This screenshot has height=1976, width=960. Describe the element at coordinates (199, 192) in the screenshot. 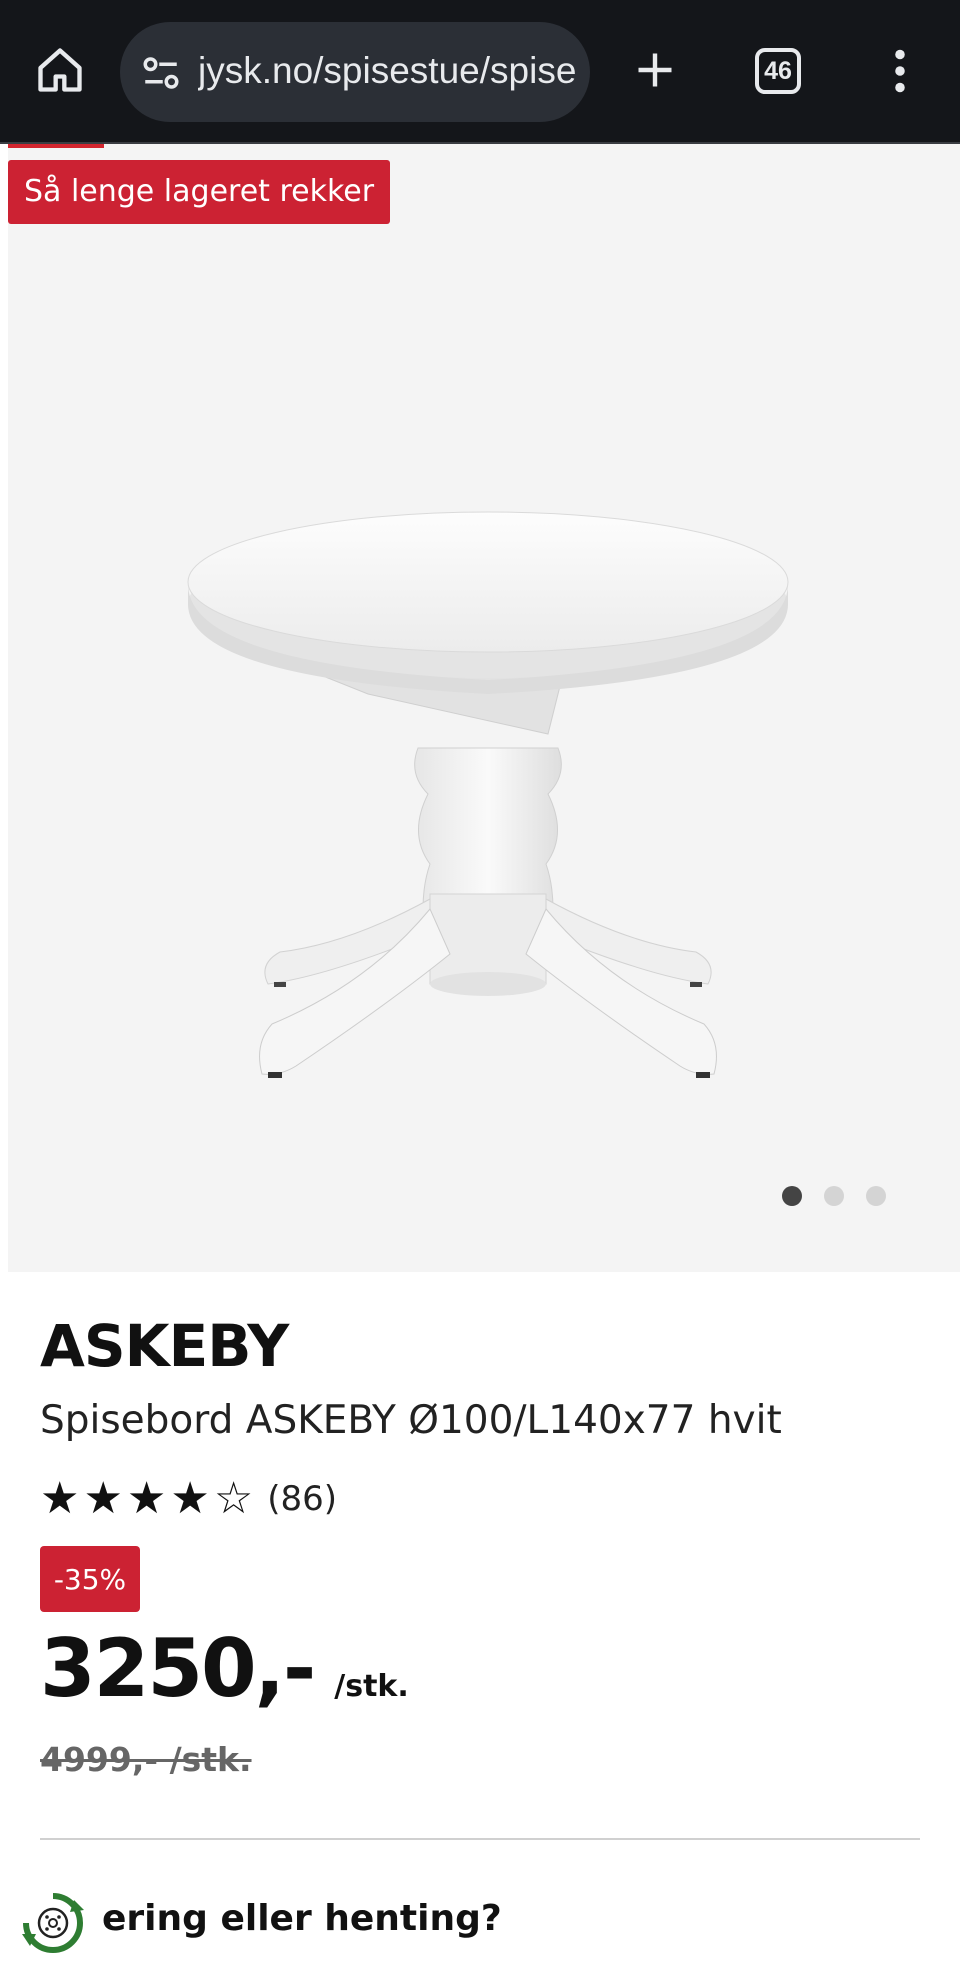

I see `sale-badge: Så lenge lageret rekker` at that location.